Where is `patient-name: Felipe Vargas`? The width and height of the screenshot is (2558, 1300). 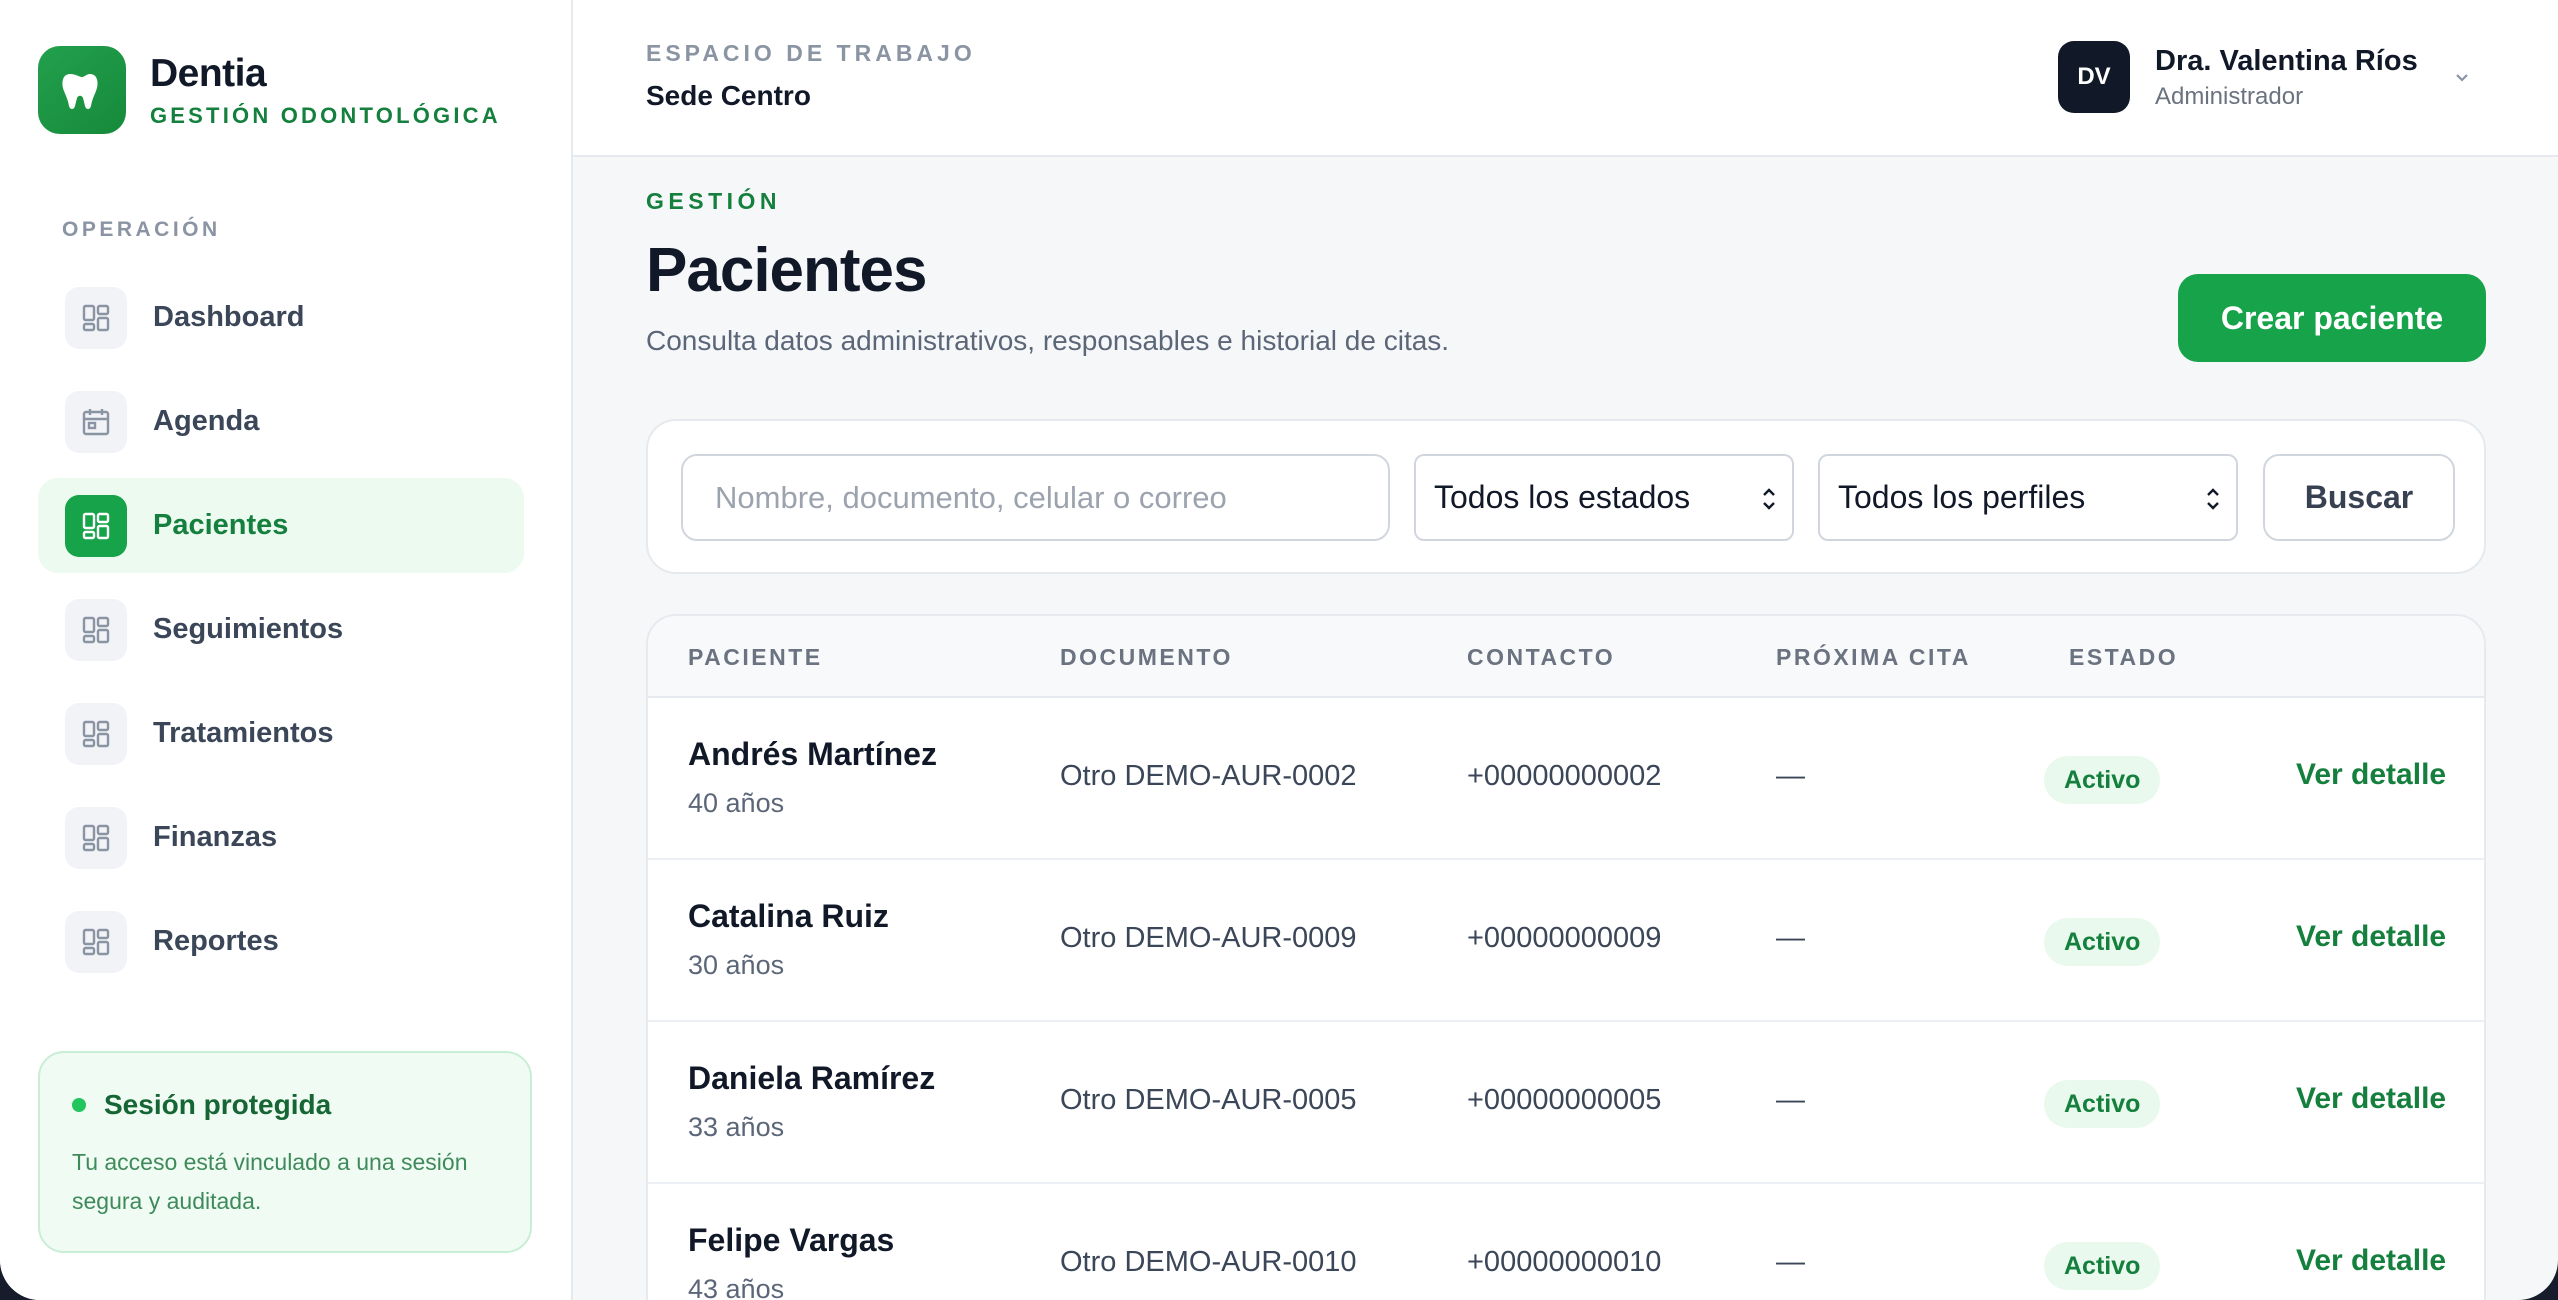 patient-name: Felipe Vargas is located at coordinates (791, 1240).